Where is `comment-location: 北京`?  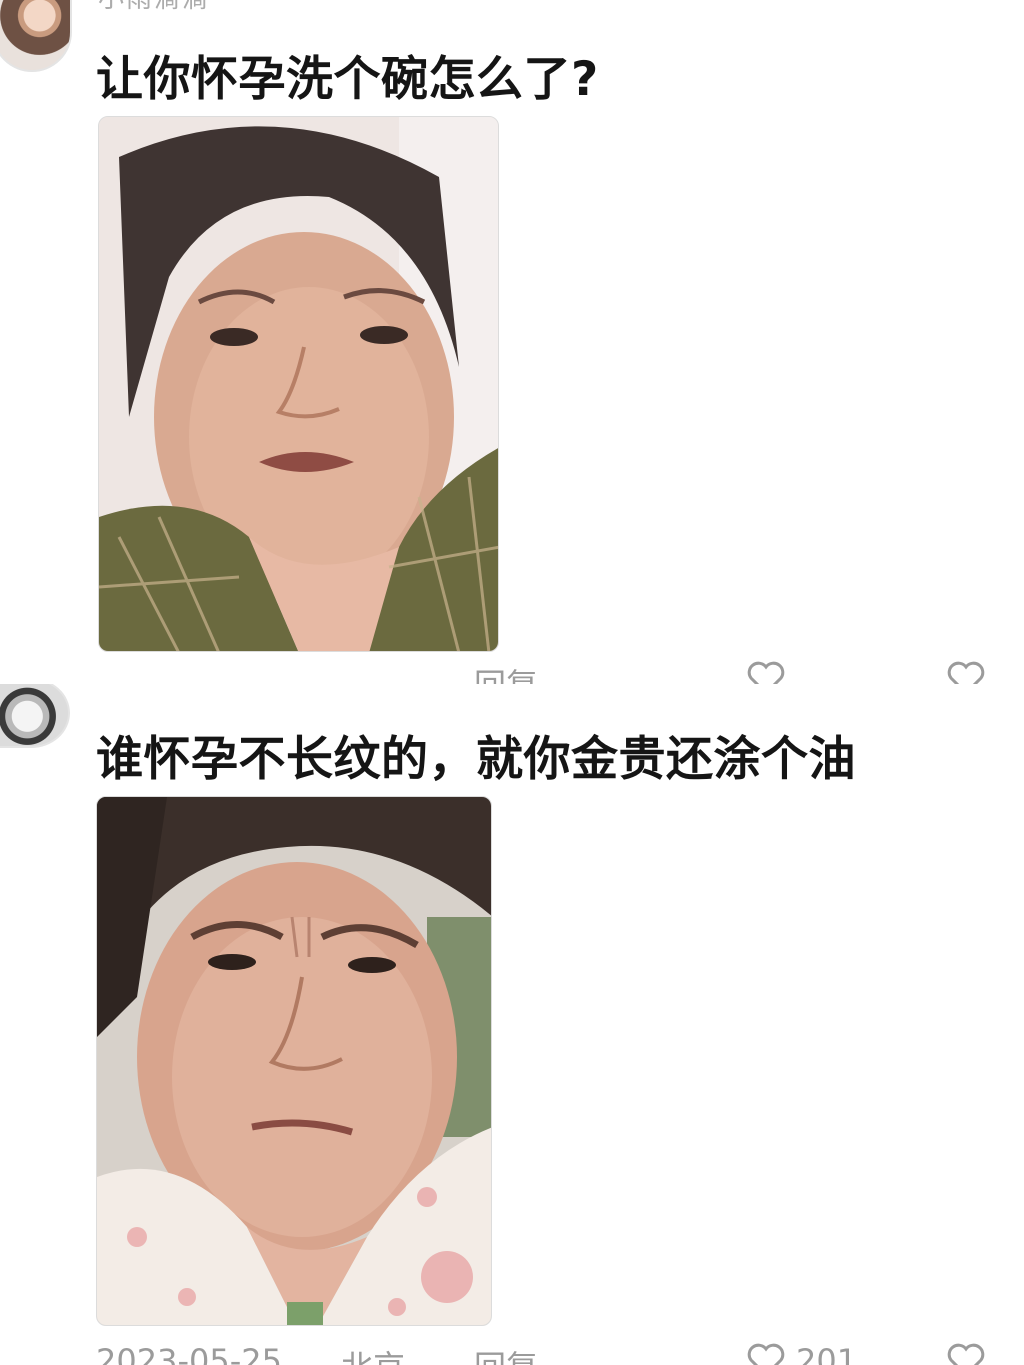 comment-location: 北京 is located at coordinates (373, 1353).